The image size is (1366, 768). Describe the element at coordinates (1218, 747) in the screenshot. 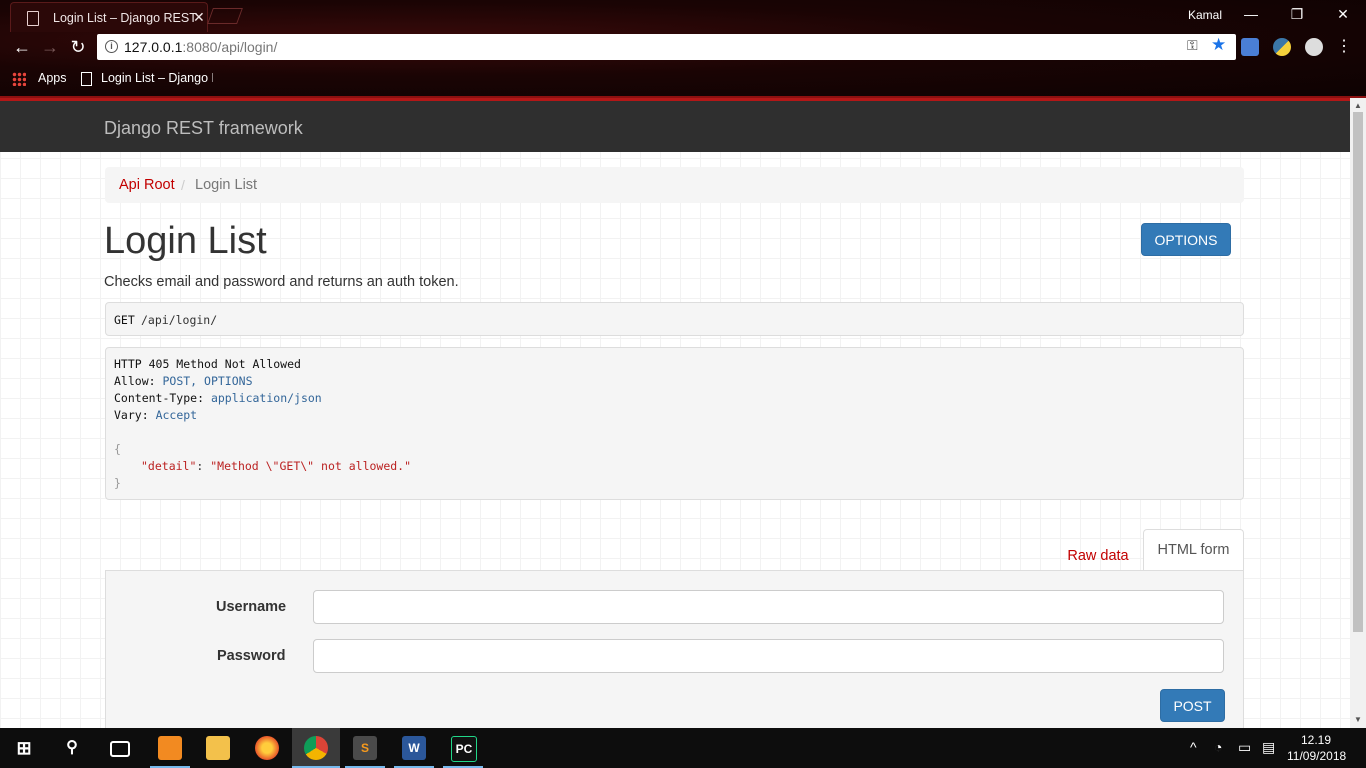

I see `network-icon: ◔` at that location.